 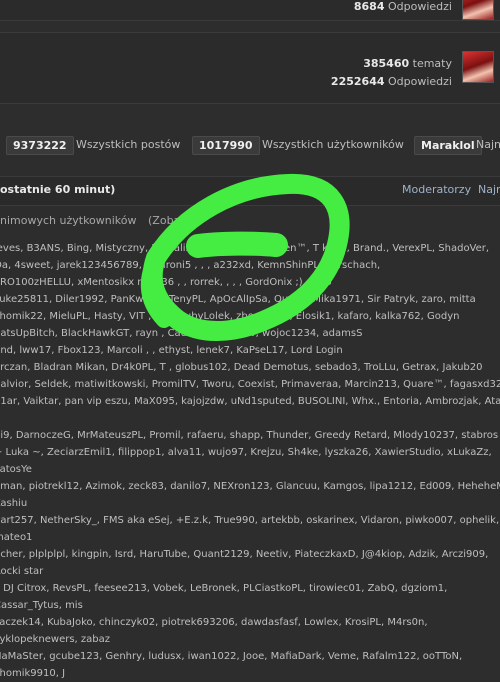 What do you see at coordinates (432, 63) in the screenshot?
I see `topics-label: tematy` at bounding box center [432, 63].